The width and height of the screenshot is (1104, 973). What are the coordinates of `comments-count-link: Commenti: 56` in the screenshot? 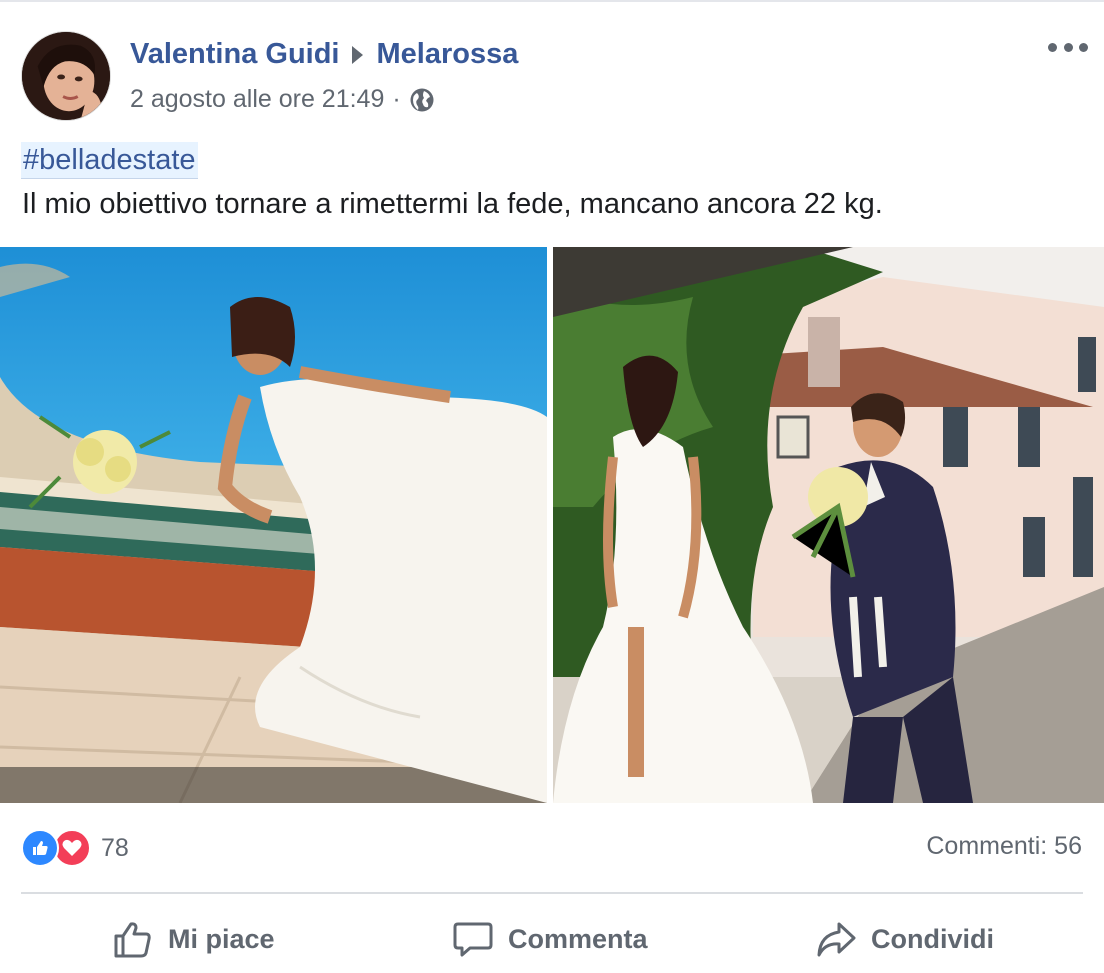 It's located at (1004, 846).